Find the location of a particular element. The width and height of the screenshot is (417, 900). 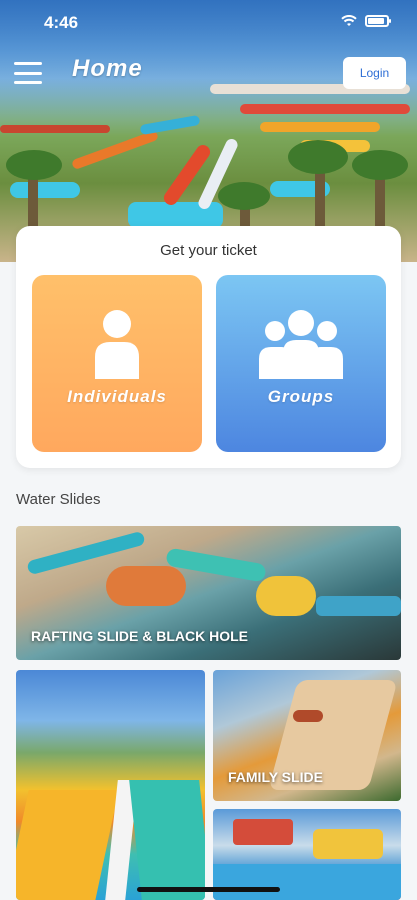

hero-pool is located at coordinates (45, 190).